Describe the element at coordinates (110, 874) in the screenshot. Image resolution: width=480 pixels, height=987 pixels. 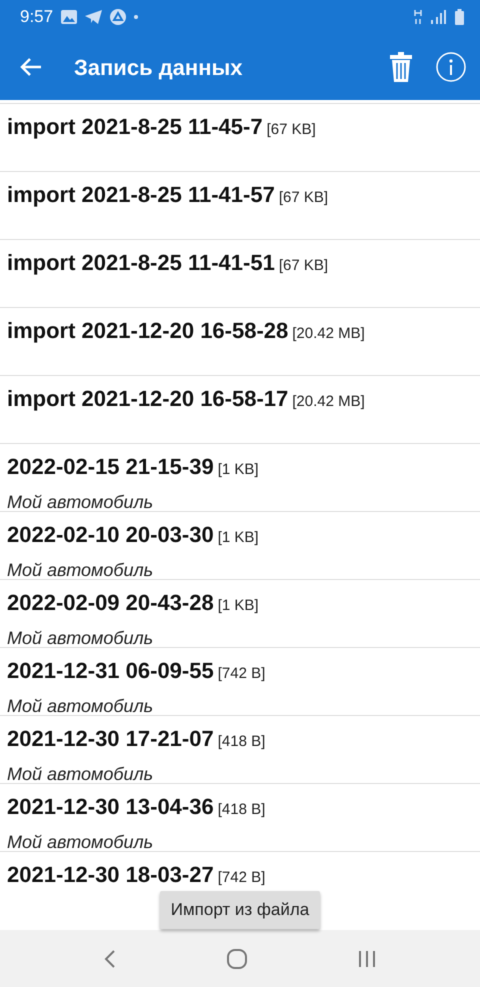
I see `record-name: 2021-12-30 18-03-27` at that location.